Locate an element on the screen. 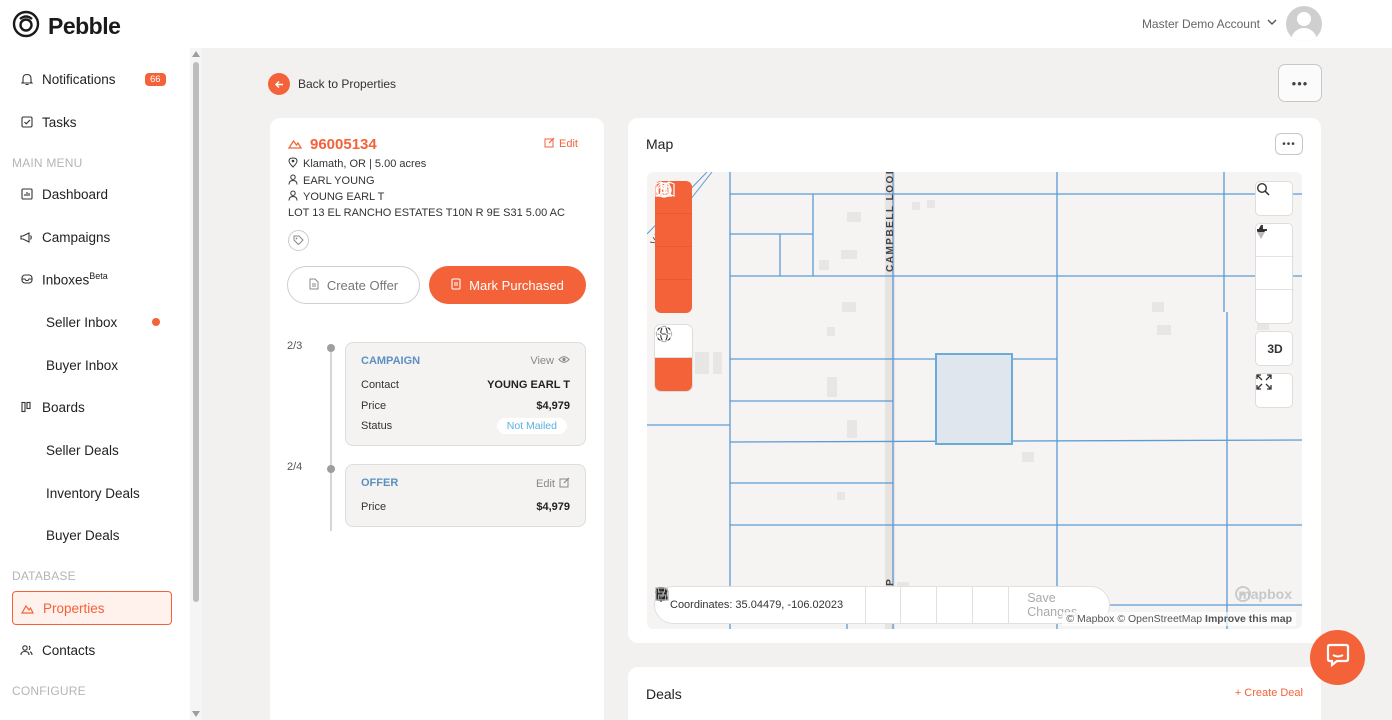 Image resolution: width=1392 pixels, height=720 pixels. sidebar-item-label: Inventory Deals is located at coordinates (93, 493).